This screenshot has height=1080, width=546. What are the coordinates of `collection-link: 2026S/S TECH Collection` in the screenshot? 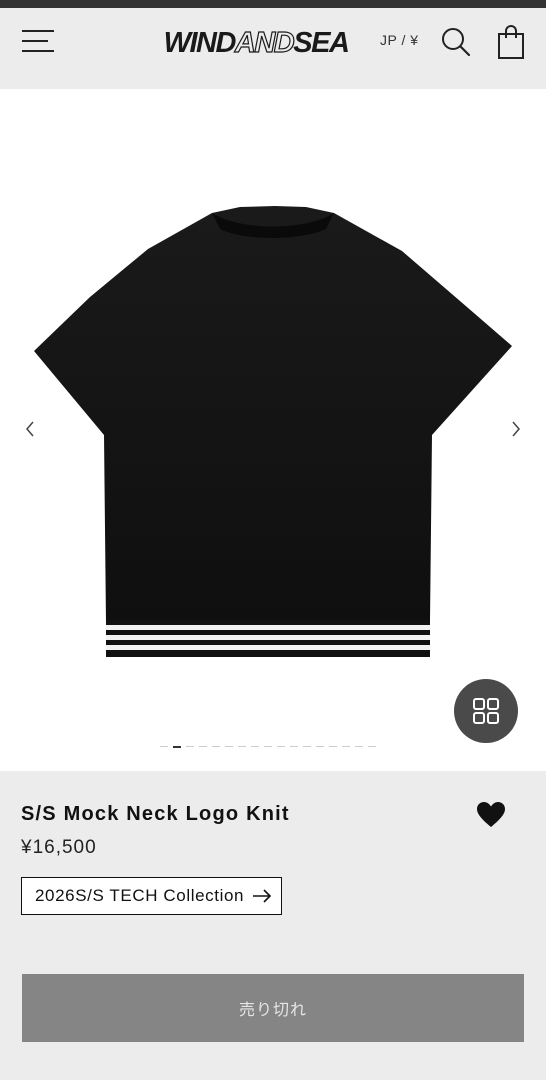 It's located at (152, 896).